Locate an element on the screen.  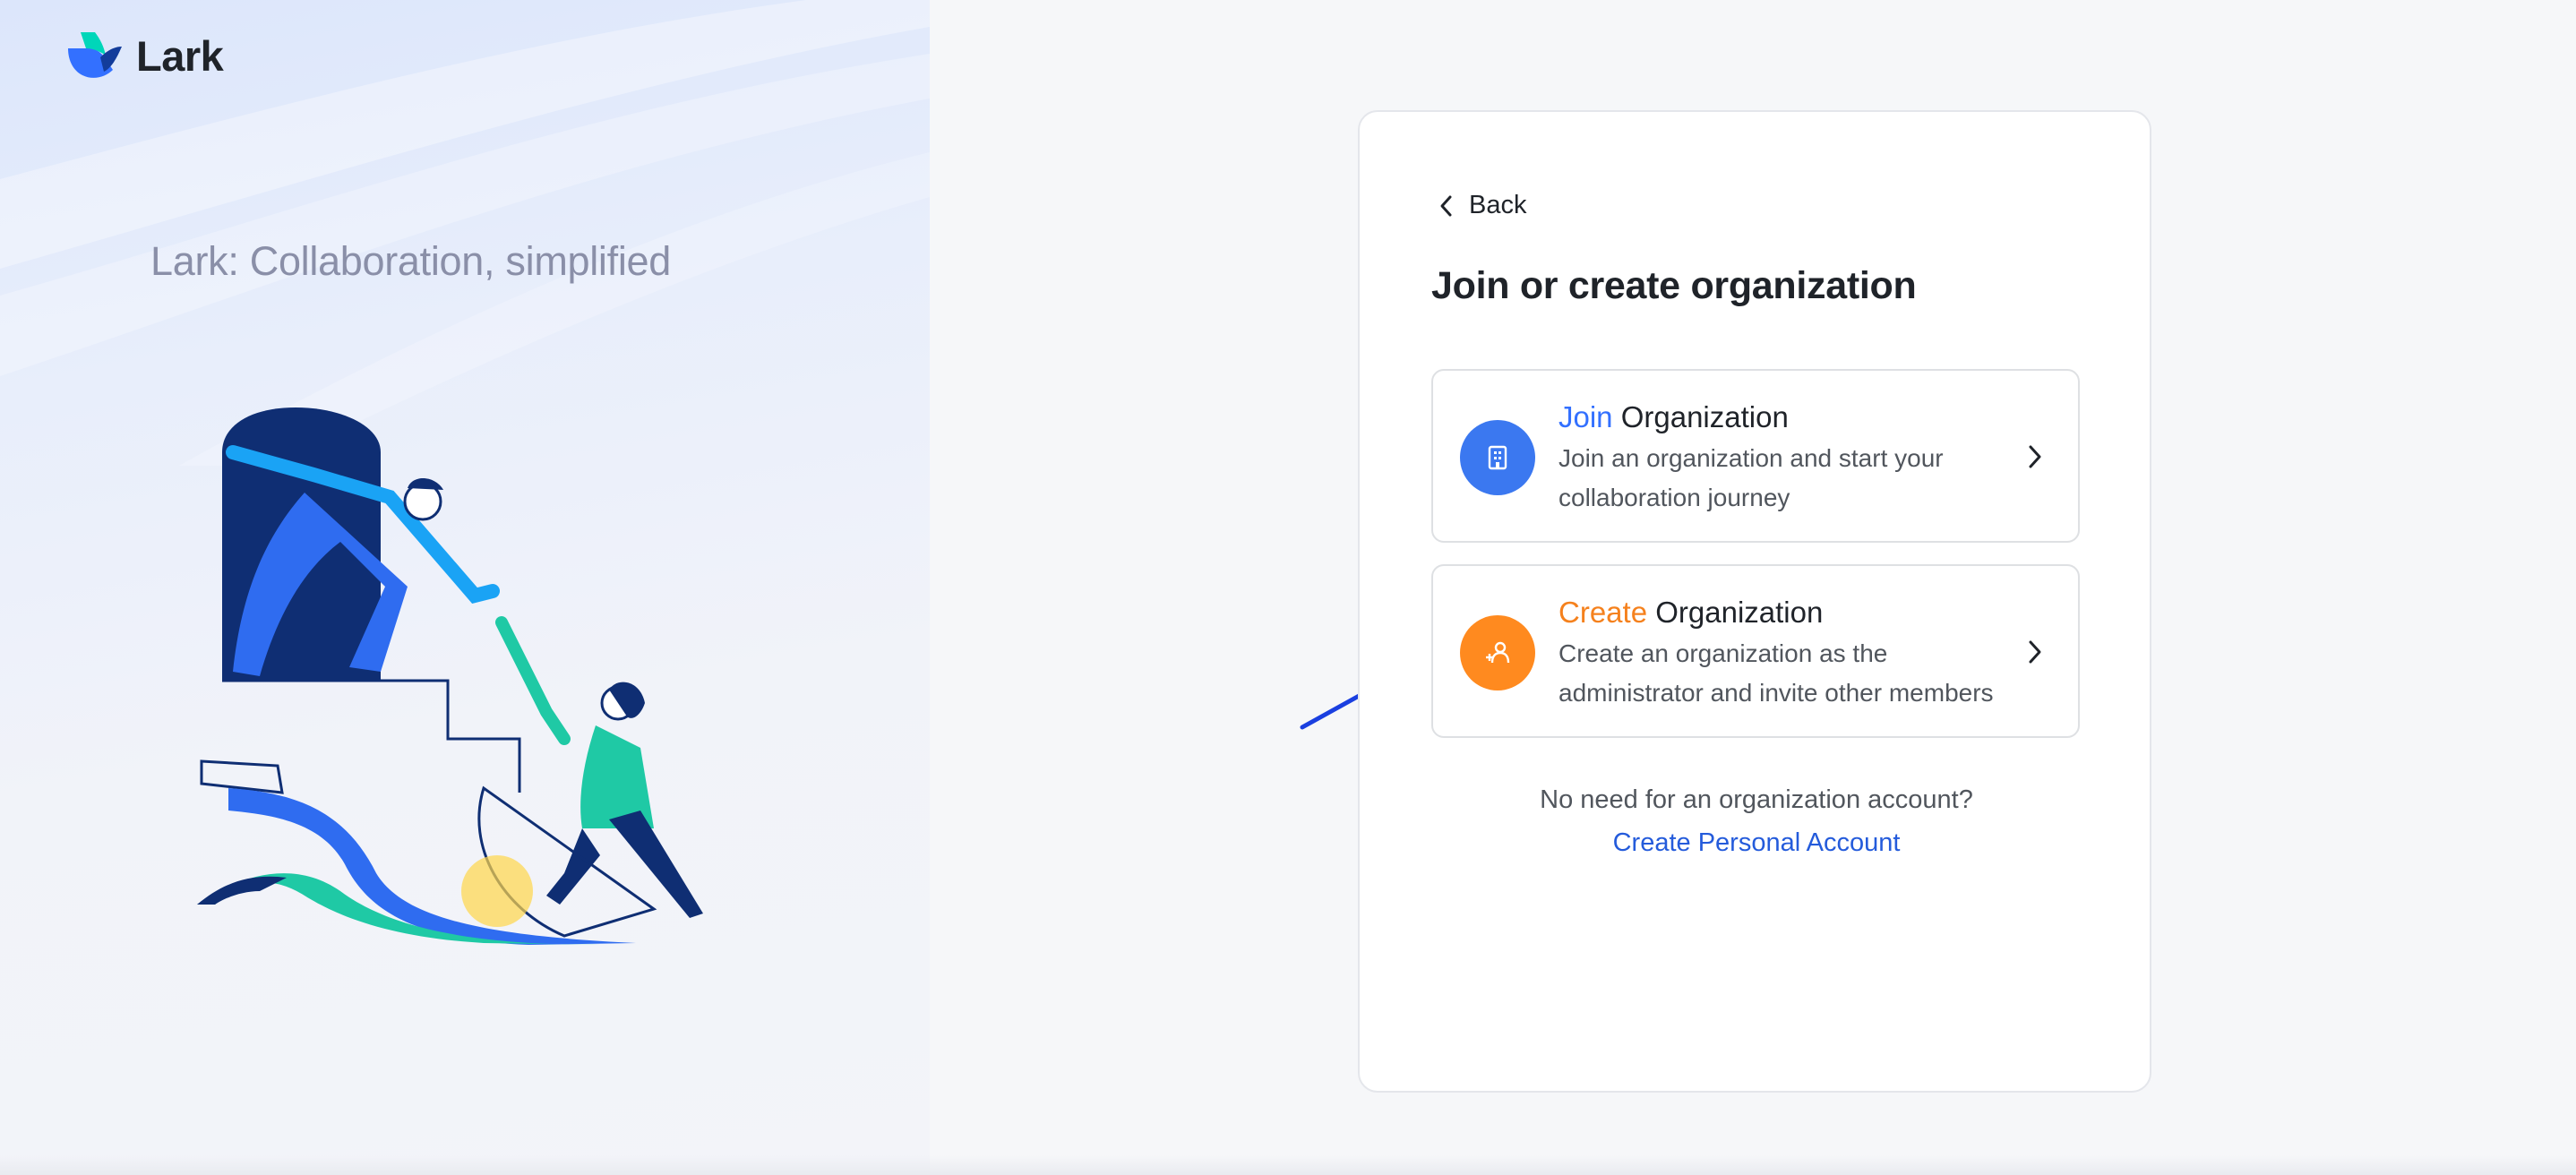
create-option-heading: Create Organization is located at coordinates (1791, 612).